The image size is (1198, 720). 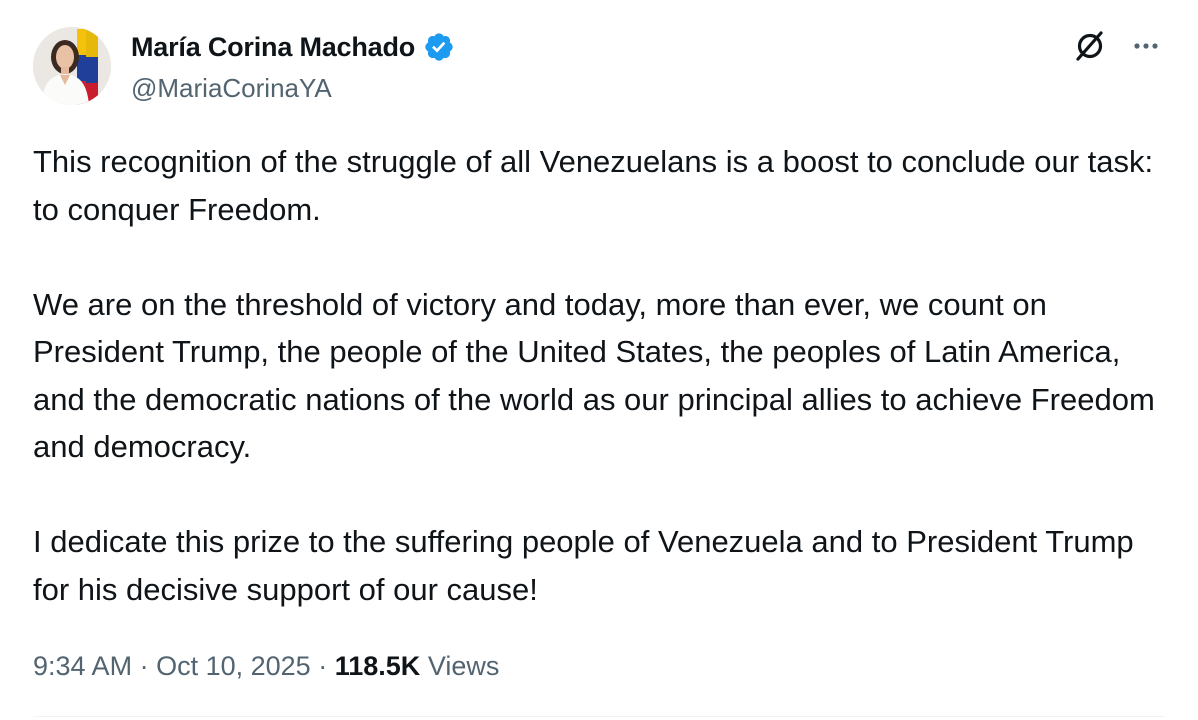 I want to click on more-options-icon, so click(x=1146, y=46).